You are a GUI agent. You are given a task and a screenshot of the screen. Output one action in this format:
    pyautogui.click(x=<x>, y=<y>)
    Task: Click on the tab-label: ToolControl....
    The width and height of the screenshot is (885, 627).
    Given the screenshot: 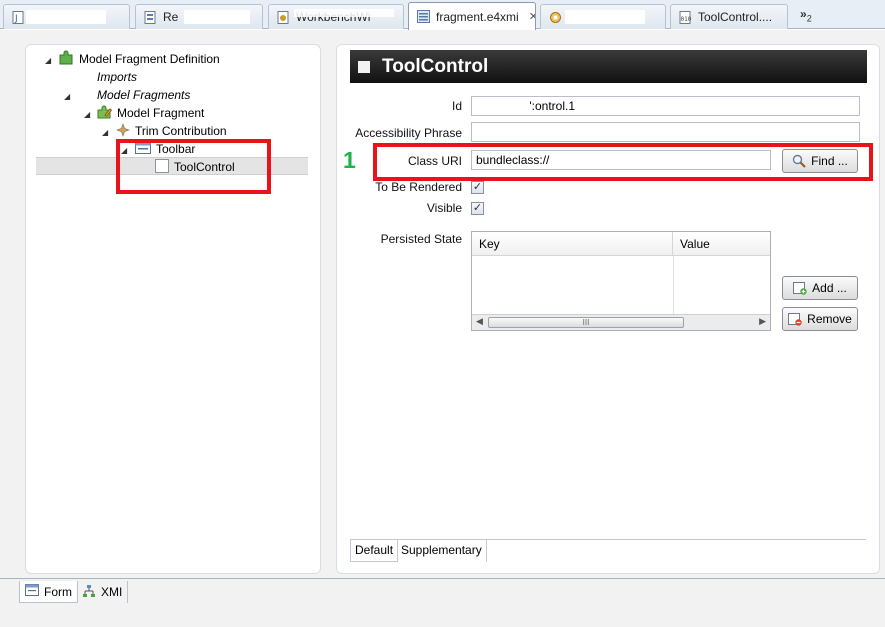 What is the action you would take?
    pyautogui.click(x=735, y=17)
    